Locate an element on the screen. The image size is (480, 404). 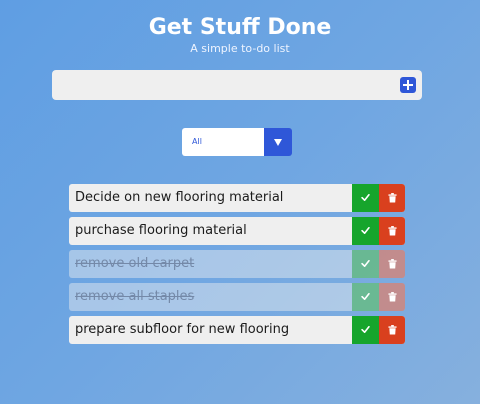
todo-text: Decide on new flooring material is located at coordinates (179, 197).